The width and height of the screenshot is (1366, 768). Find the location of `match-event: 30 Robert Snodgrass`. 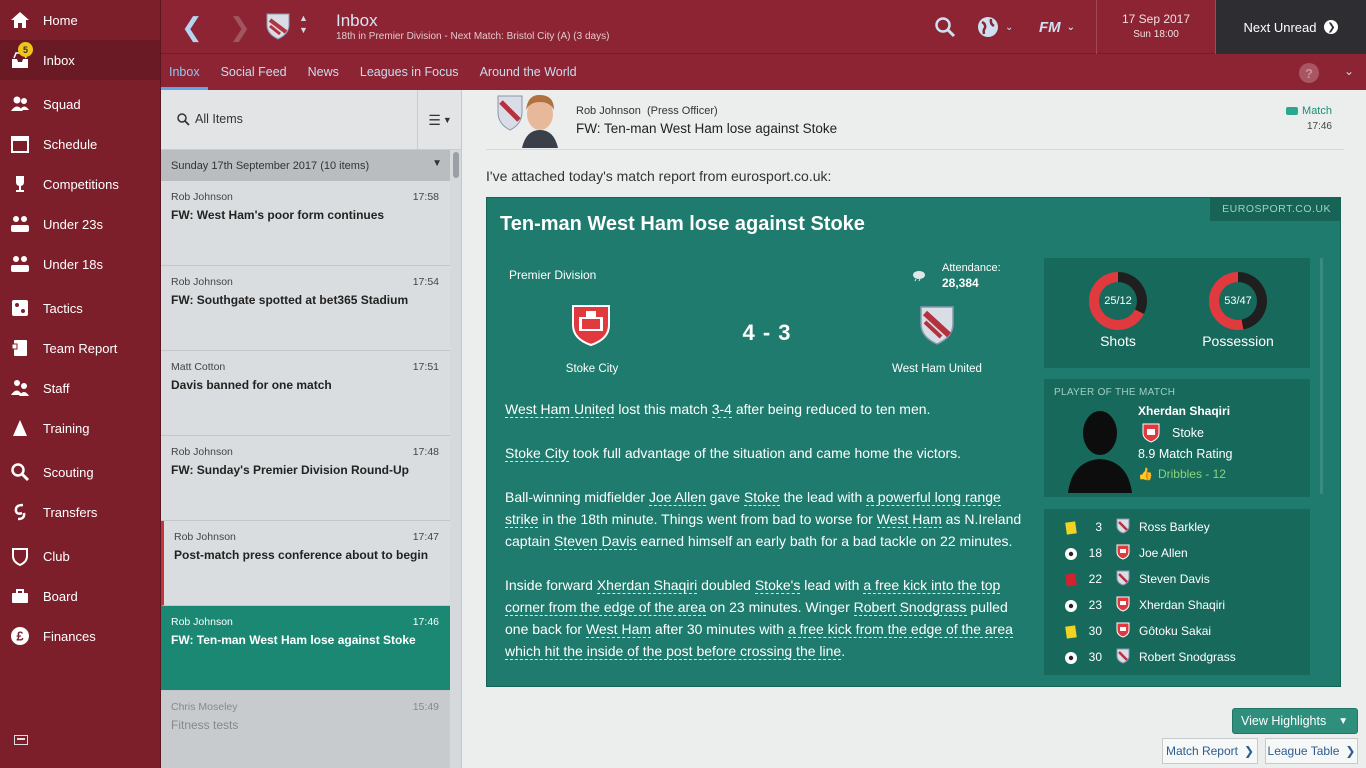

match-event: 30 Robert Snodgrass is located at coordinates (1177, 661).